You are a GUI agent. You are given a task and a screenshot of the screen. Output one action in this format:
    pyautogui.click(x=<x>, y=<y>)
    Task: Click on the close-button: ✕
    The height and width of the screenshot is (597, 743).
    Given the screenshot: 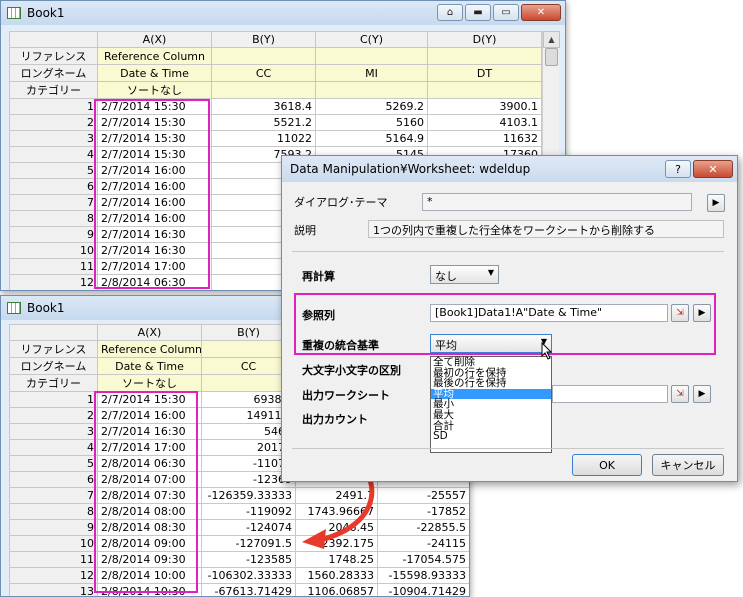 What is the action you would take?
    pyautogui.click(x=541, y=12)
    